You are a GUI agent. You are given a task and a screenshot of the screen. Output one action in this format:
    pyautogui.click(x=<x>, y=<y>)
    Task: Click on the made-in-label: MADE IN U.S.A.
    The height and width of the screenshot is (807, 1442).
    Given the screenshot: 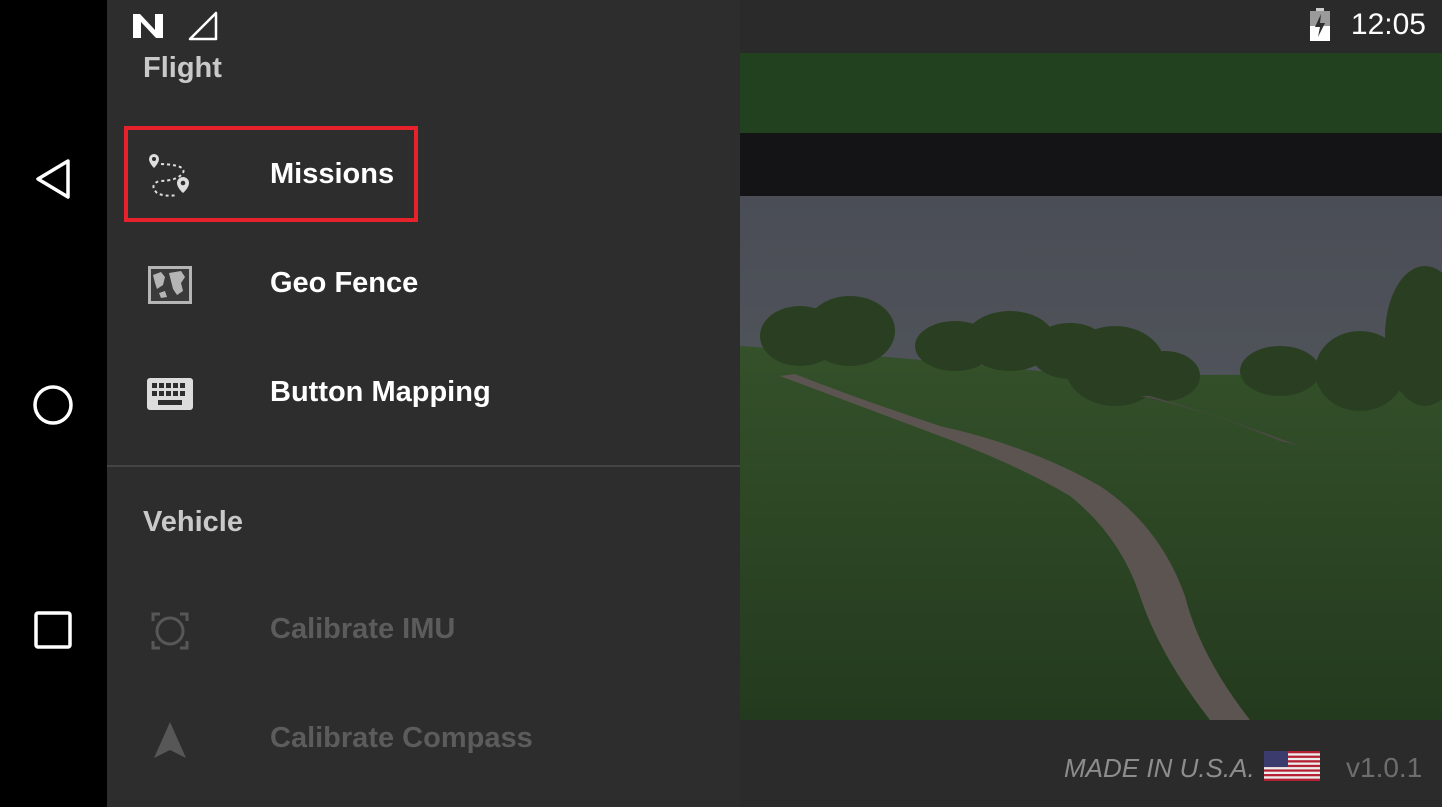 What is the action you would take?
    pyautogui.click(x=1159, y=768)
    